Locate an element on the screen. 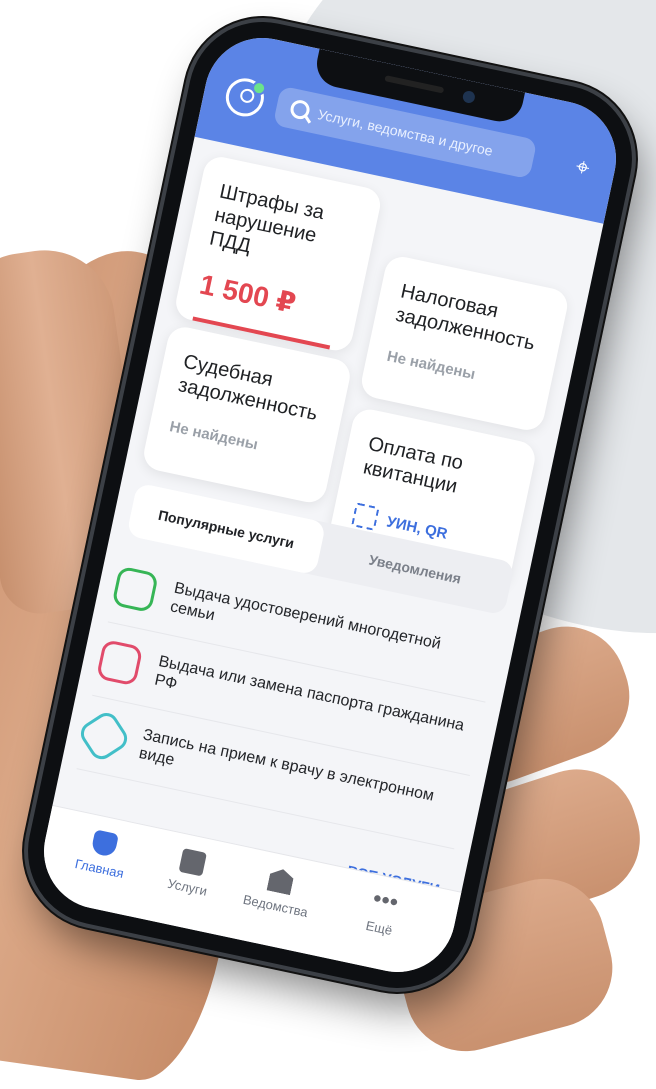 This screenshot has height=1089, width=656. medical-cross-icon is located at coordinates (104, 736).